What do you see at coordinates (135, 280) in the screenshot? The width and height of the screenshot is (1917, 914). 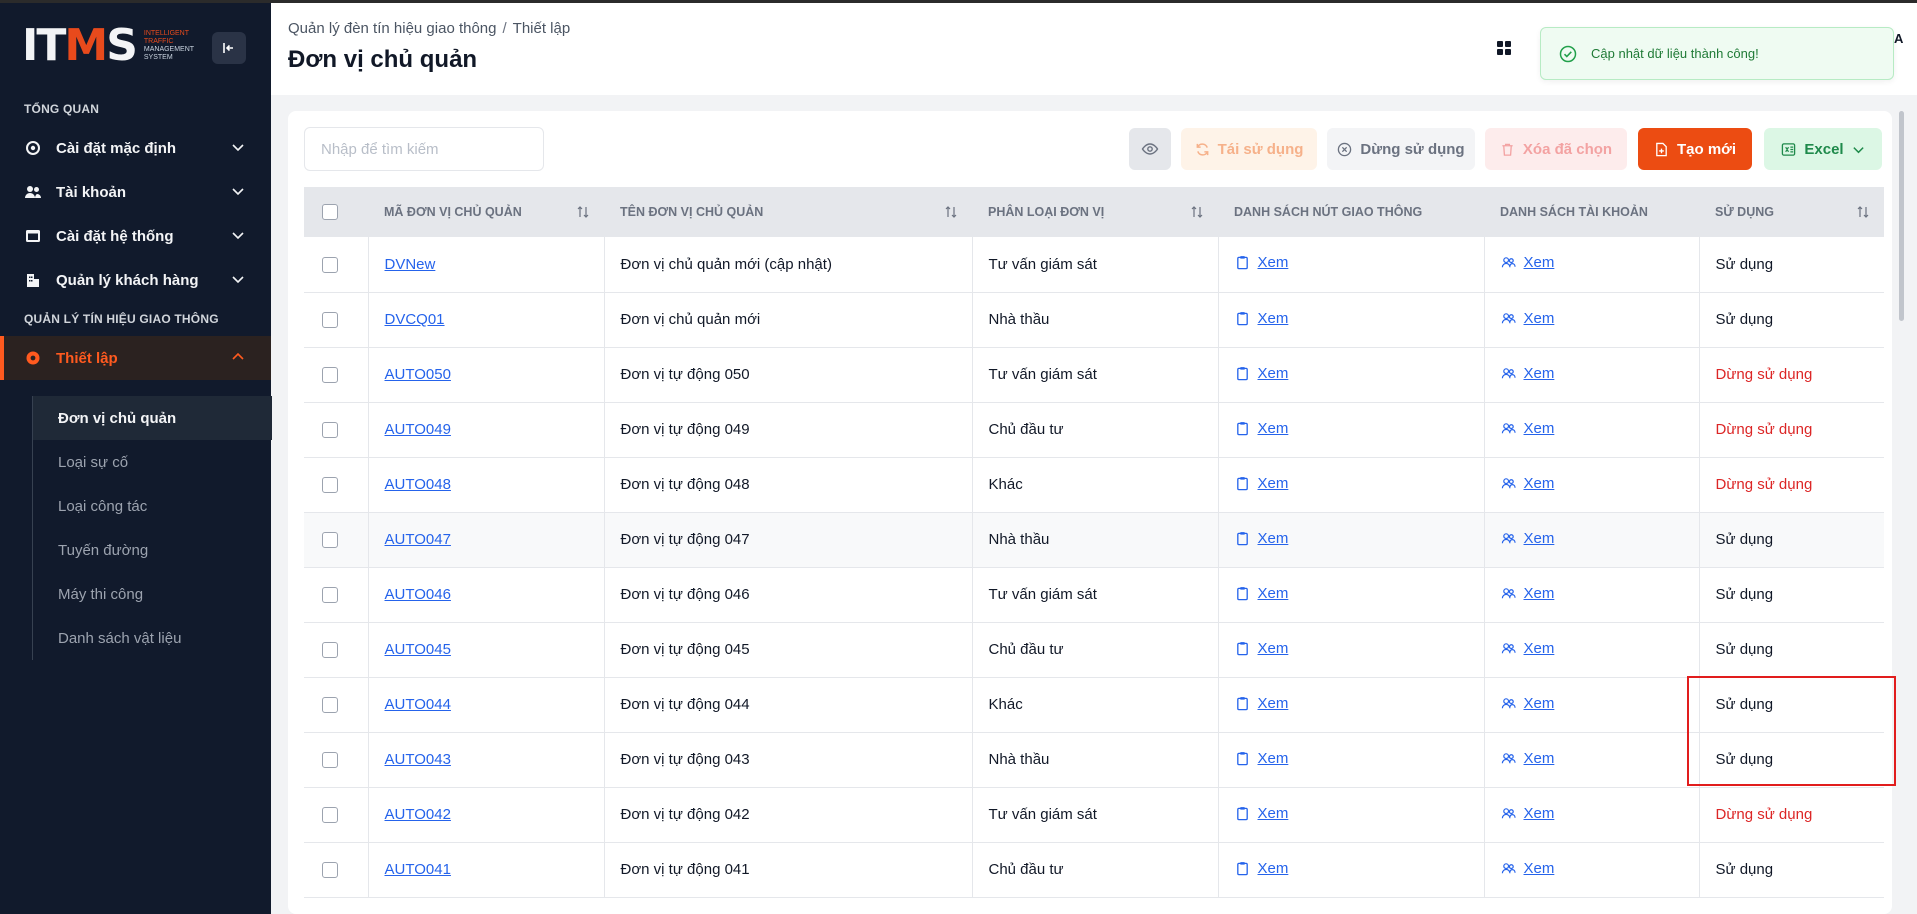 I see `sidebar-item-customers: Quản lý khách hàng` at bounding box center [135, 280].